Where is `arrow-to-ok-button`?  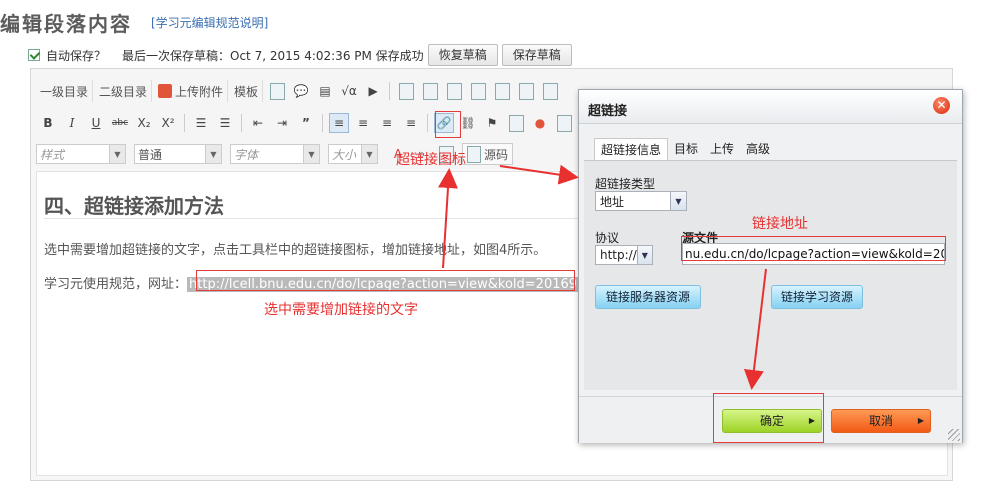
arrow-to-ok-button is located at coordinates (755, 329).